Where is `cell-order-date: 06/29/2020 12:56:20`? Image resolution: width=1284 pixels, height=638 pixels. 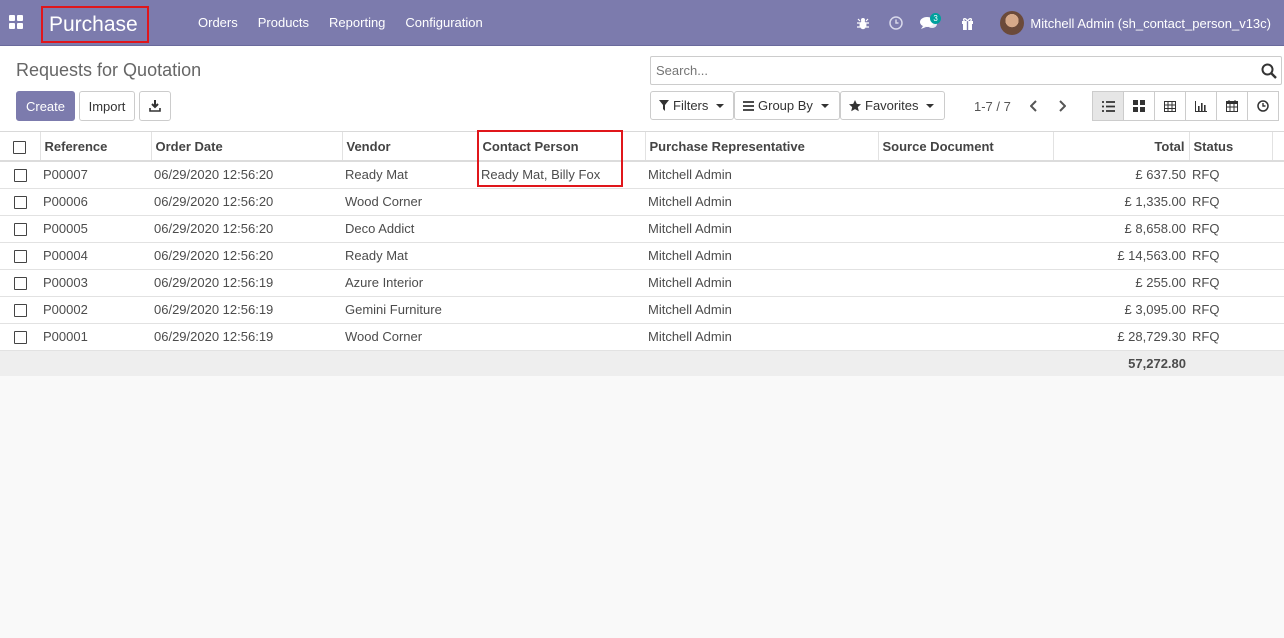 cell-order-date: 06/29/2020 12:56:20 is located at coordinates (246, 175).